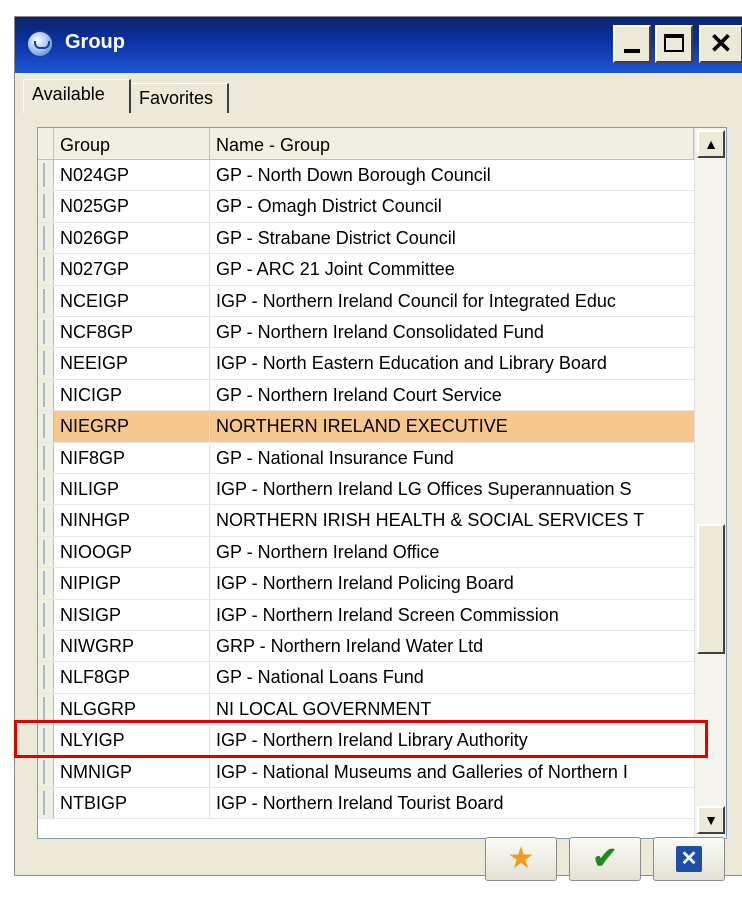 Image resolution: width=742 pixels, height=901 pixels. Describe the element at coordinates (40, 44) in the screenshot. I see `app-icon` at that location.